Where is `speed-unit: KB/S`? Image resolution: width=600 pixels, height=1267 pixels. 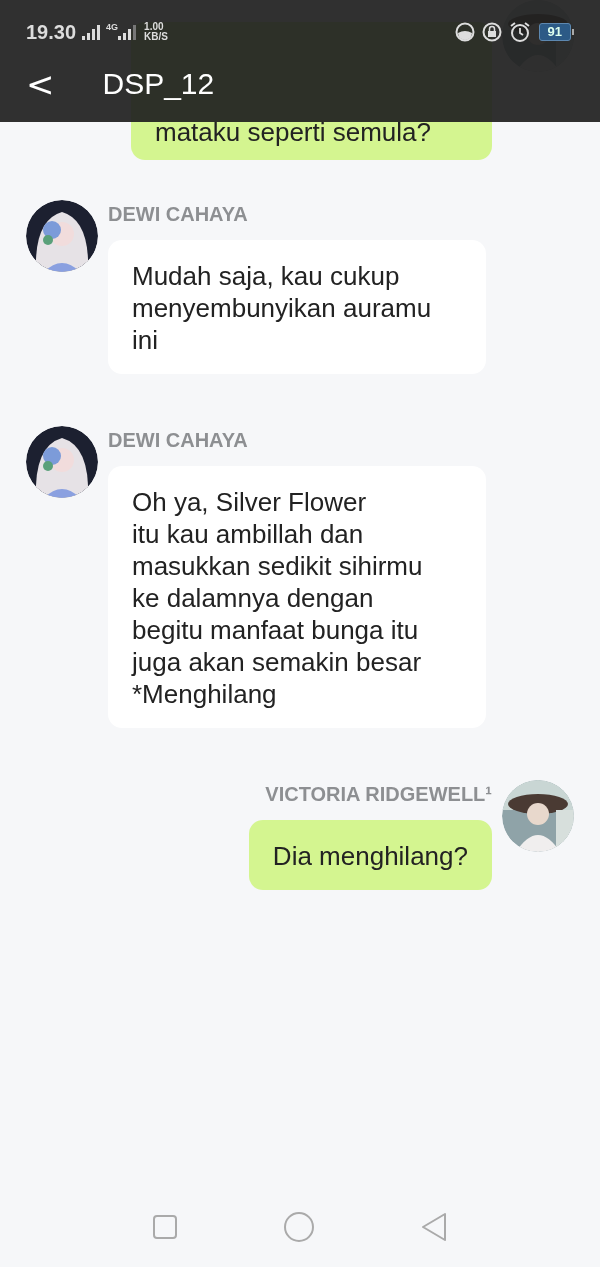 speed-unit: KB/S is located at coordinates (156, 37).